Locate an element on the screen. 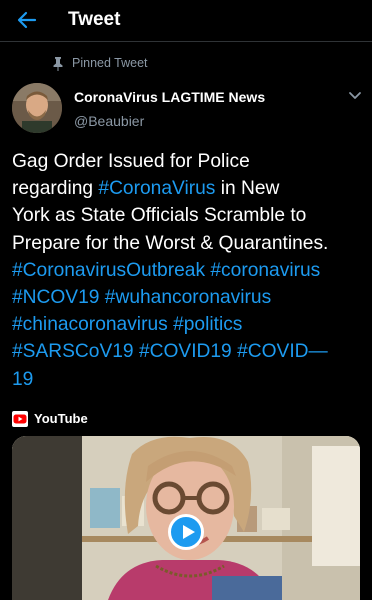  source-label: YouTube is located at coordinates (61, 418).